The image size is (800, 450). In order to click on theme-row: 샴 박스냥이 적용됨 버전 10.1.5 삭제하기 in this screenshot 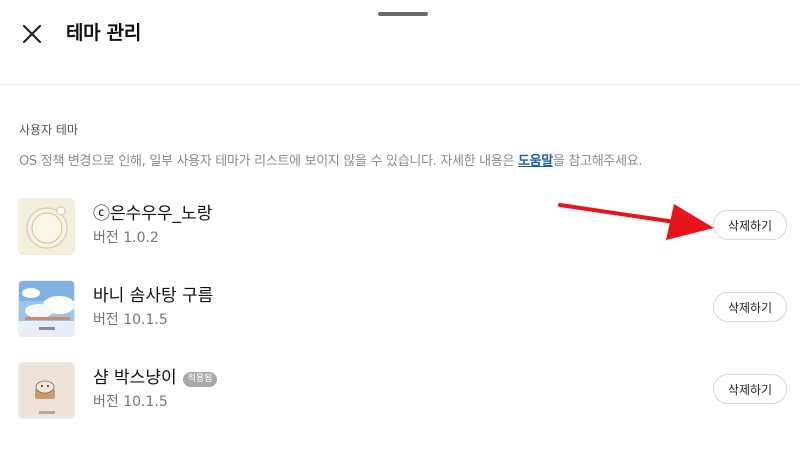, I will do `click(400, 393)`.